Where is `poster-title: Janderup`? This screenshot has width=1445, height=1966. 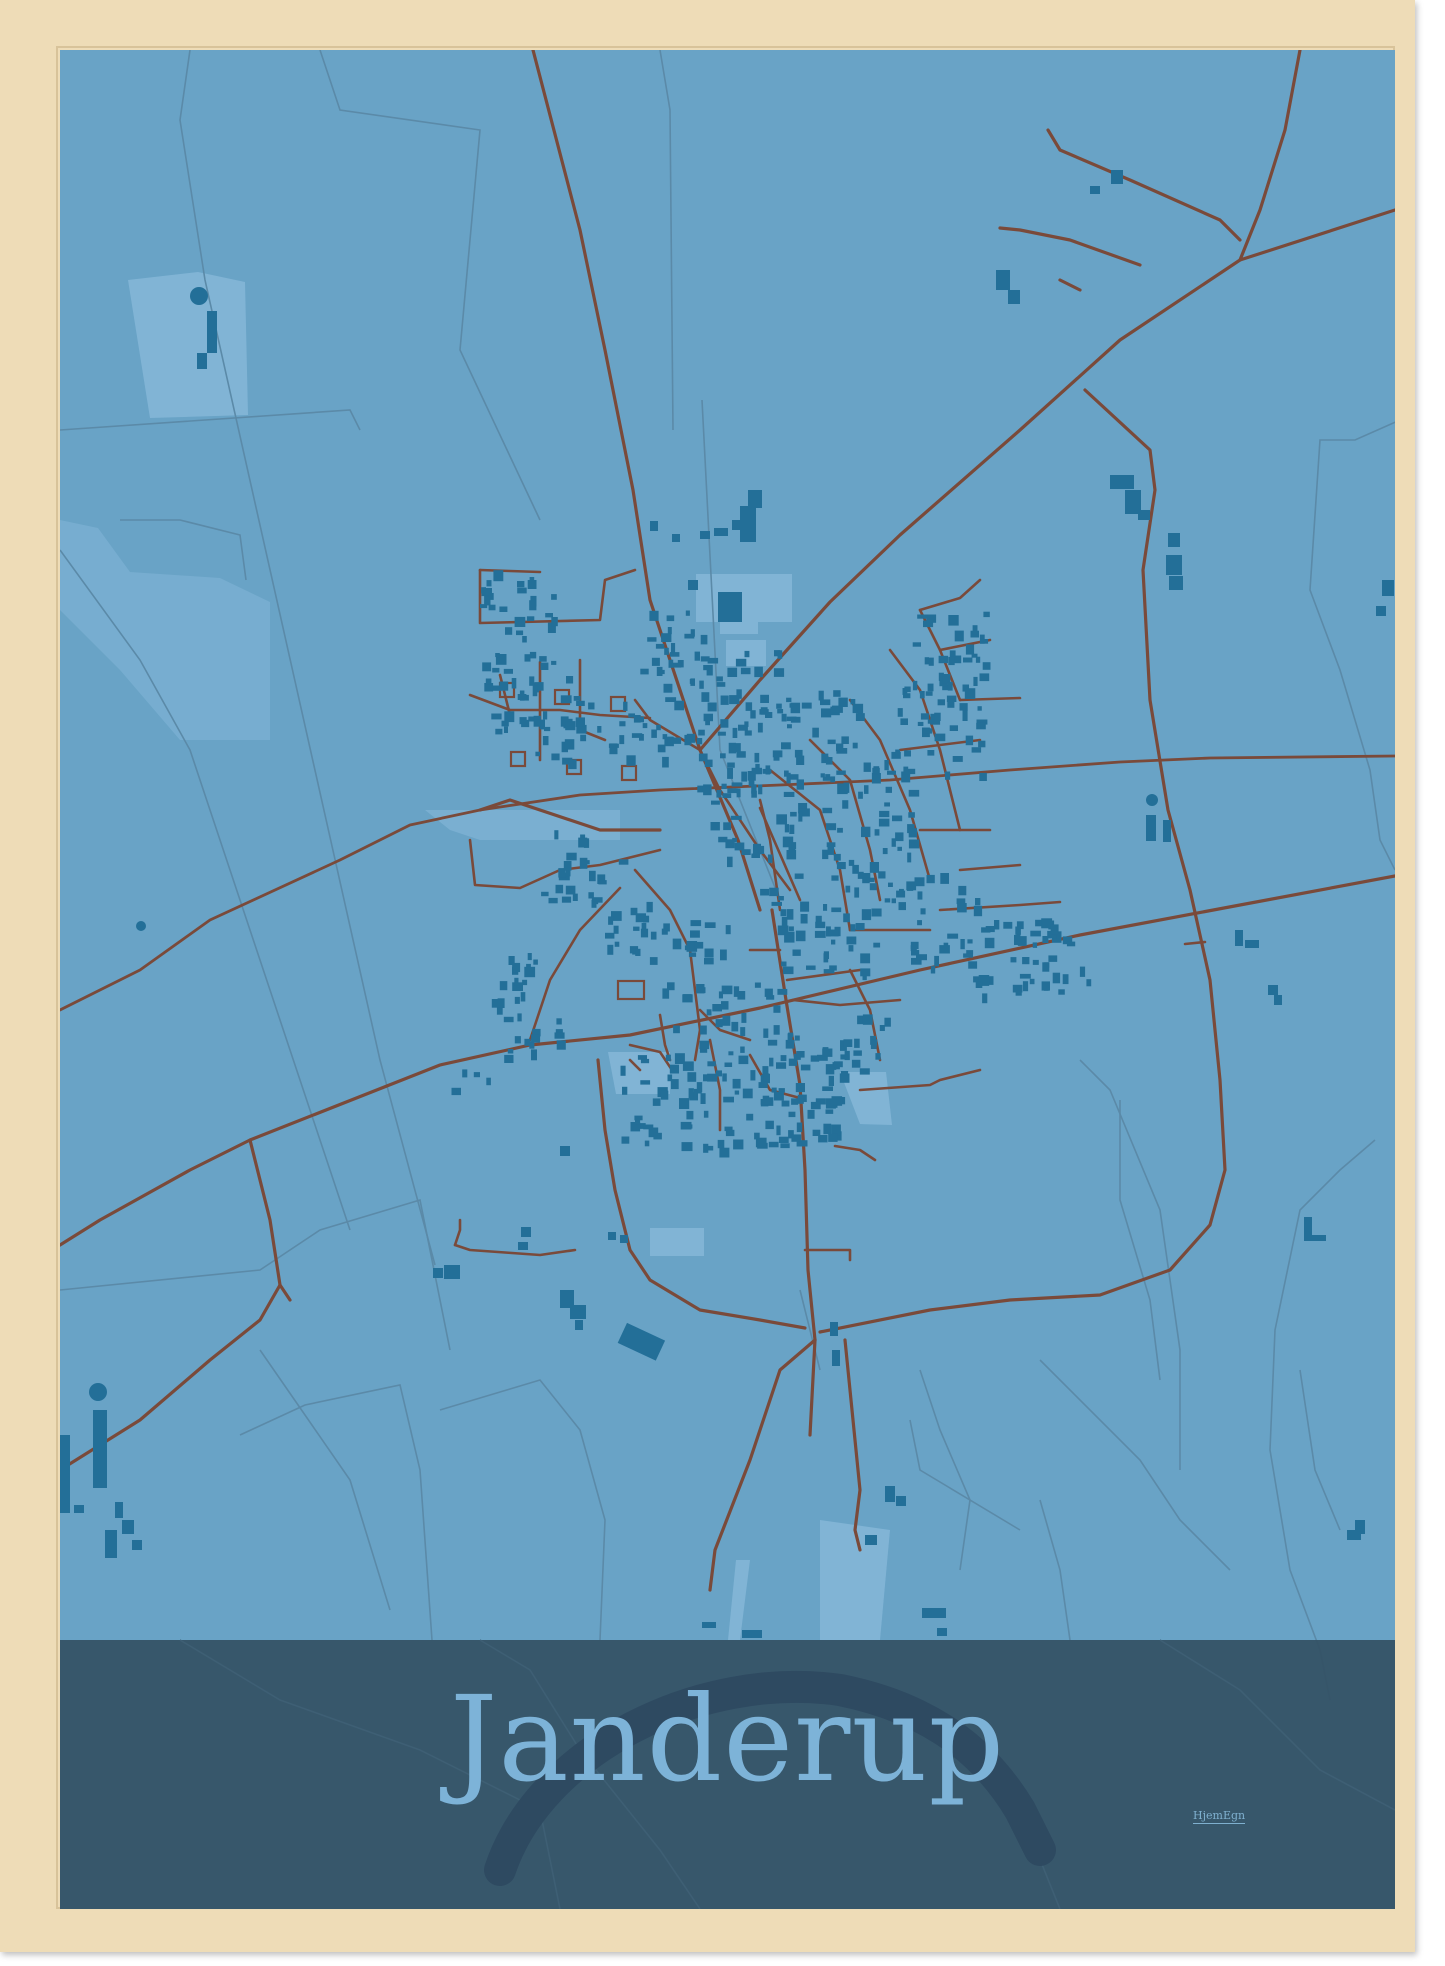 poster-title: Janderup is located at coordinates (727, 1739).